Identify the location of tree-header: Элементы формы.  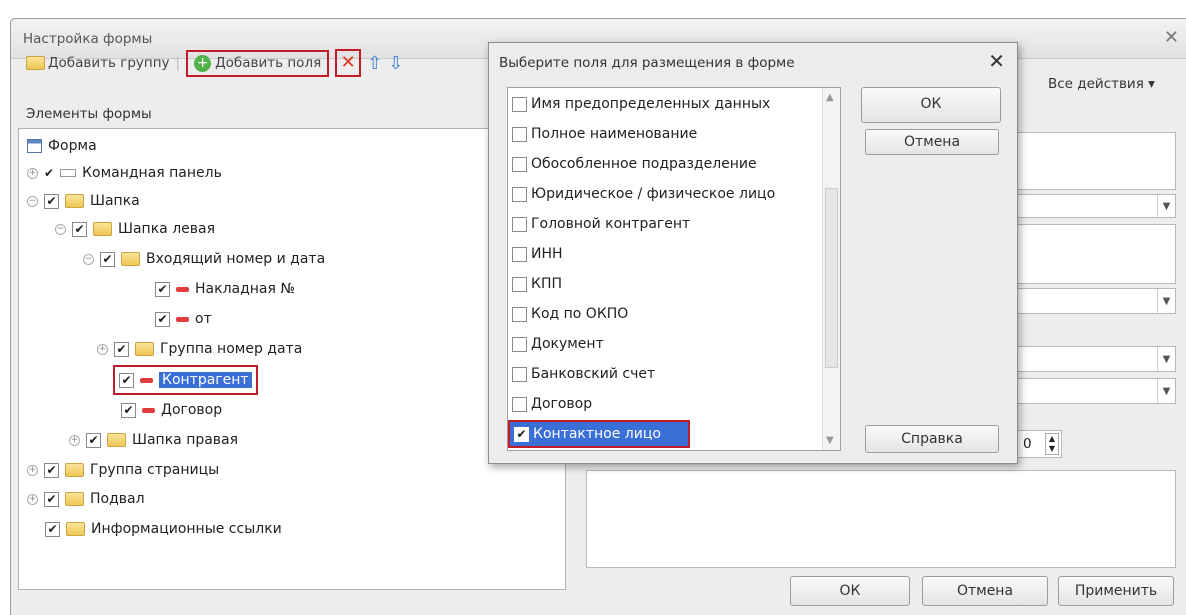
(89, 114).